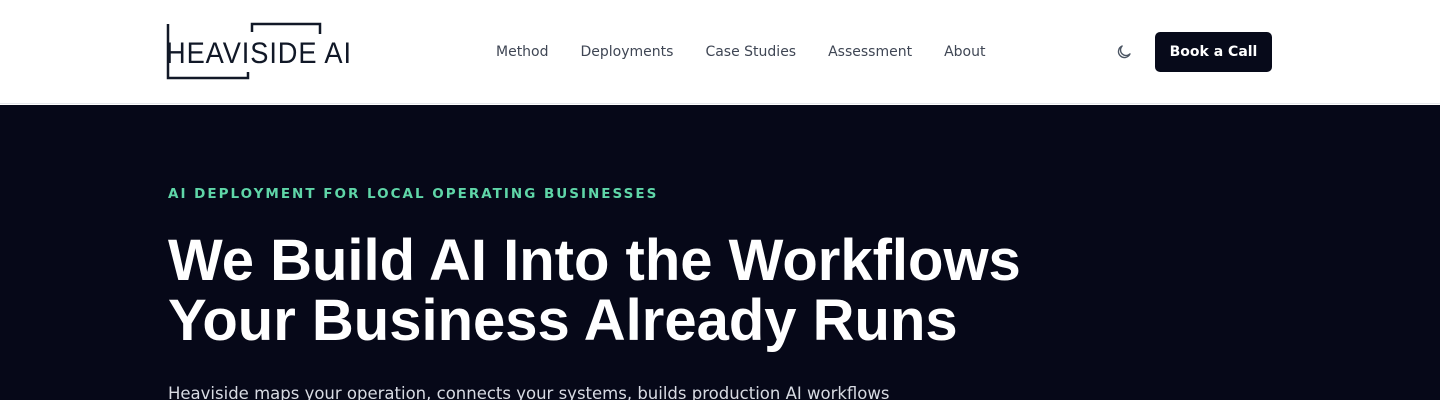 The width and height of the screenshot is (1440, 400). What do you see at coordinates (870, 52) in the screenshot?
I see `nav-item-assessment: Assessment` at bounding box center [870, 52].